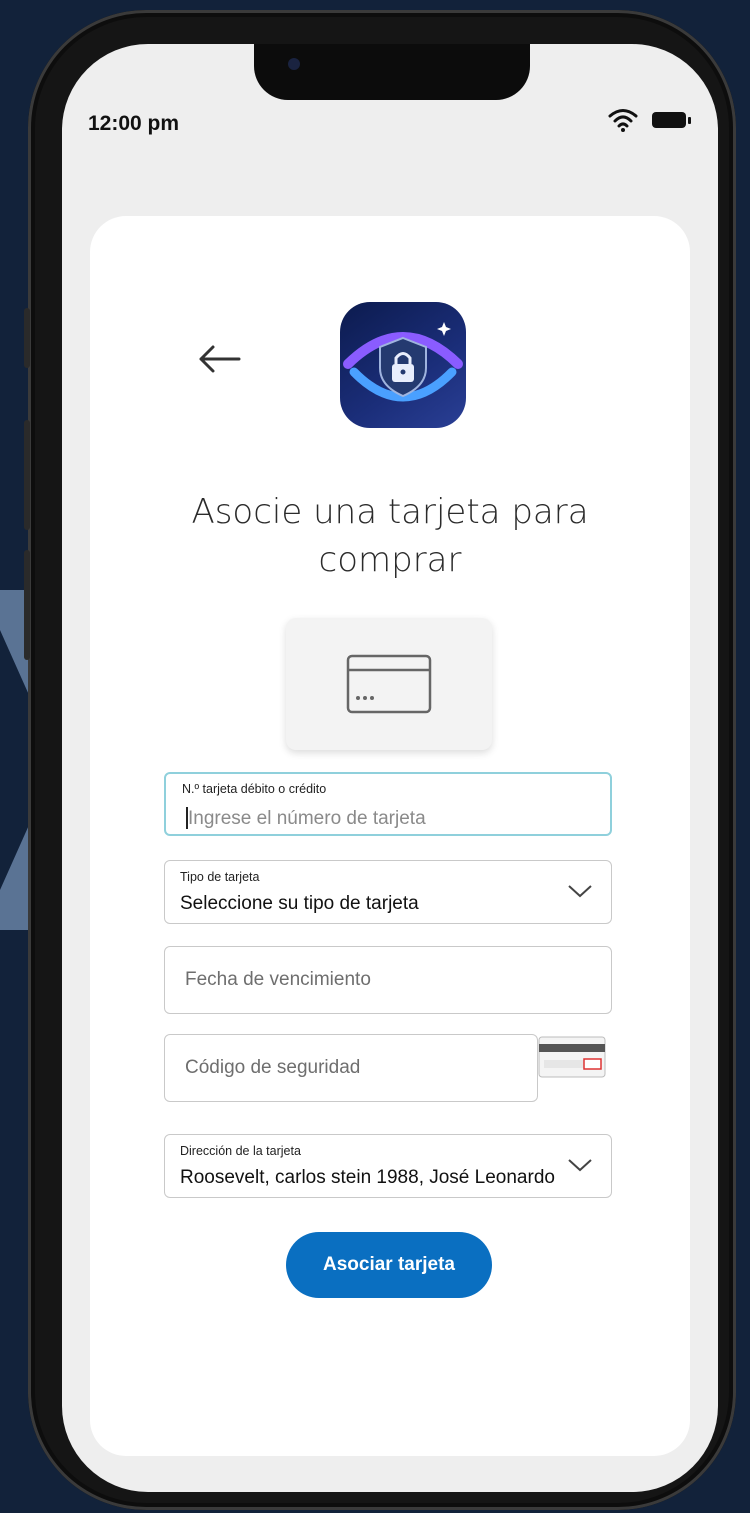 The image size is (750, 1513). I want to click on card-back-cvv-icon, so click(572, 1057).